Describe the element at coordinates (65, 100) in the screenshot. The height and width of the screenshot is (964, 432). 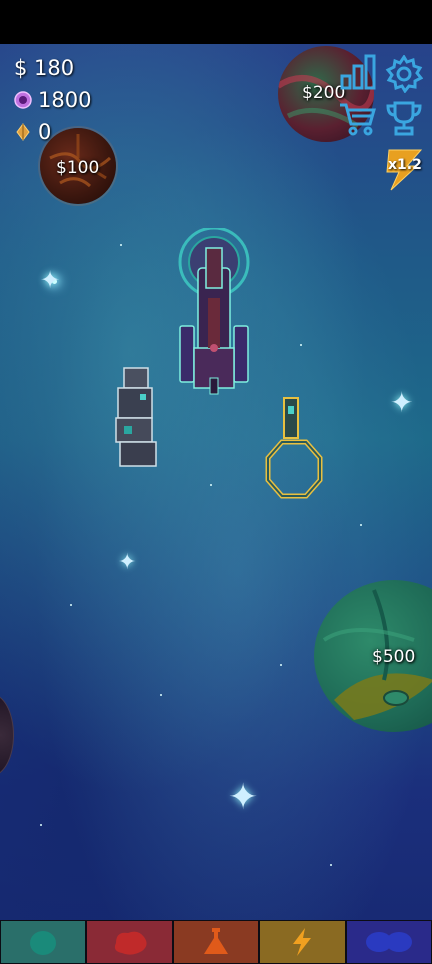
I see `orb-value: 1800` at that location.